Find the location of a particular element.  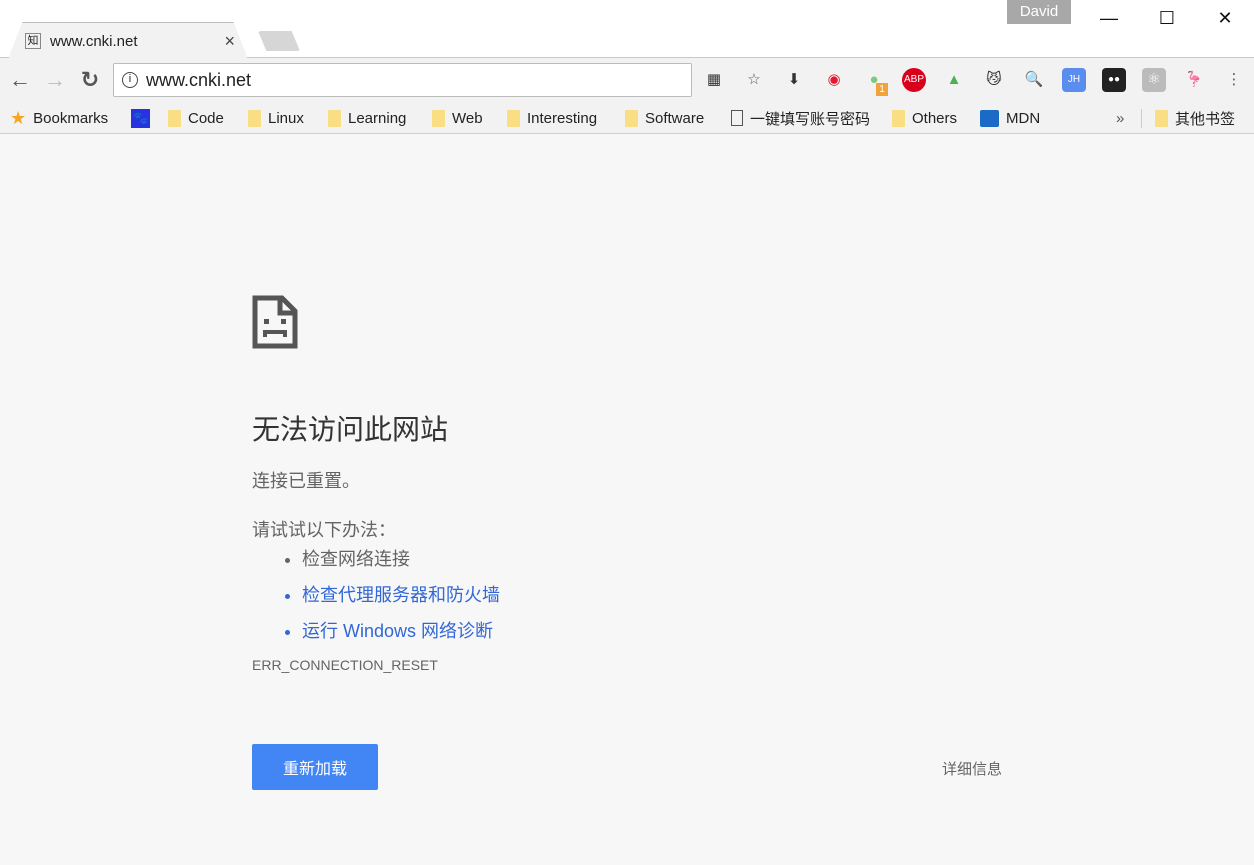

tab-active: 知 www.cnki.net × is located at coordinates (128, 40).